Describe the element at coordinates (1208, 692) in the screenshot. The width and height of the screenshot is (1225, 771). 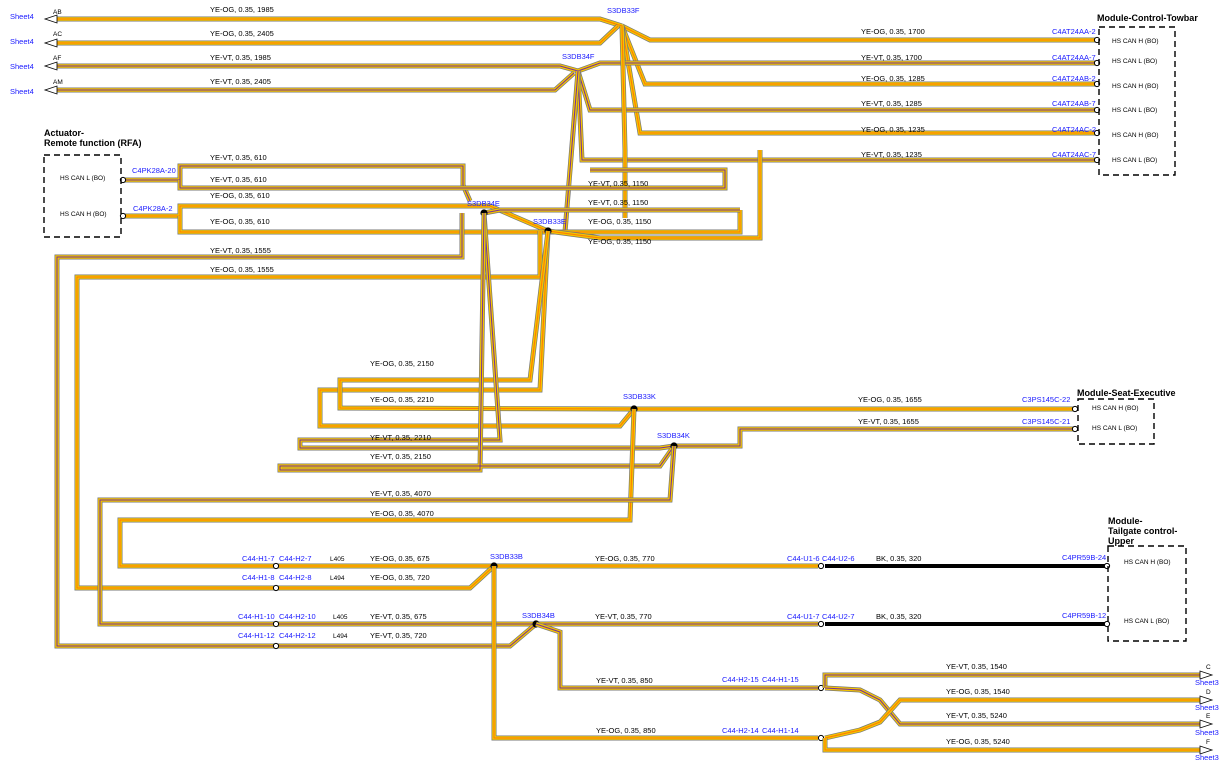
I see `pin-d: D` at that location.